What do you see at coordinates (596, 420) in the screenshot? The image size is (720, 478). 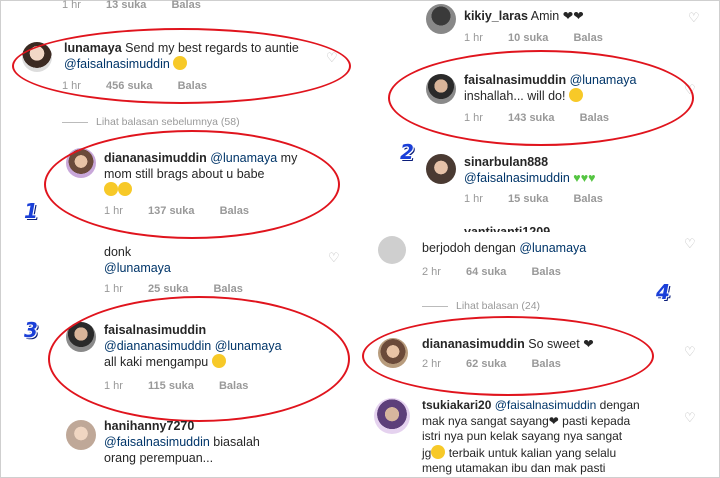 I see `comment-body: pasti kepada` at bounding box center [596, 420].